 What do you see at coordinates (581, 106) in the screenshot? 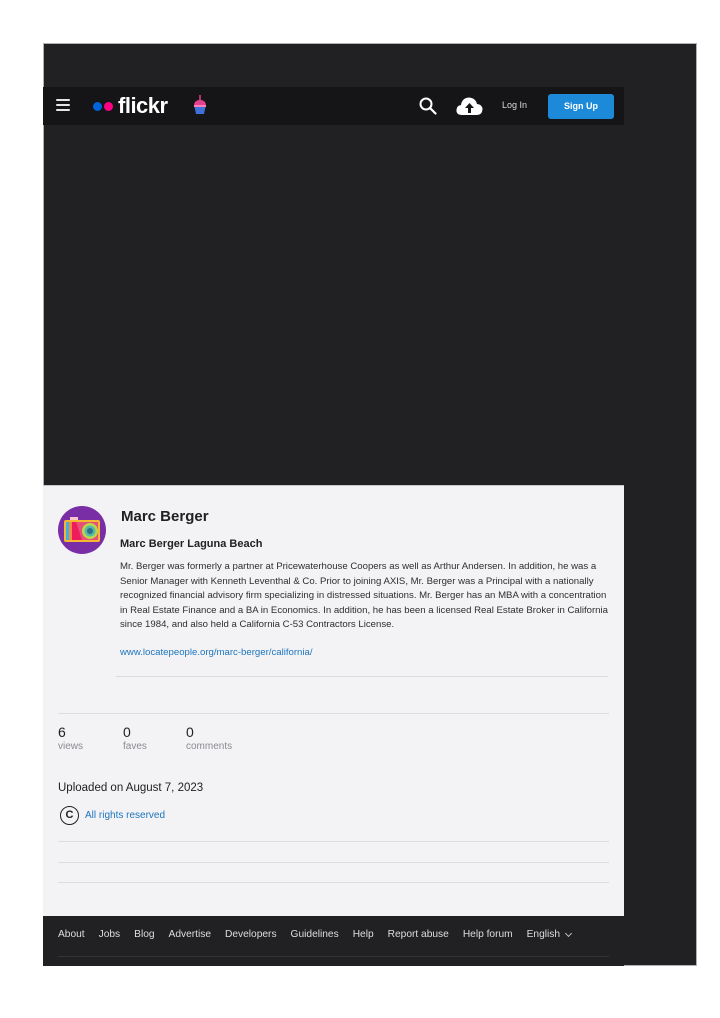
I see `sign-up-button: Sign Up` at bounding box center [581, 106].